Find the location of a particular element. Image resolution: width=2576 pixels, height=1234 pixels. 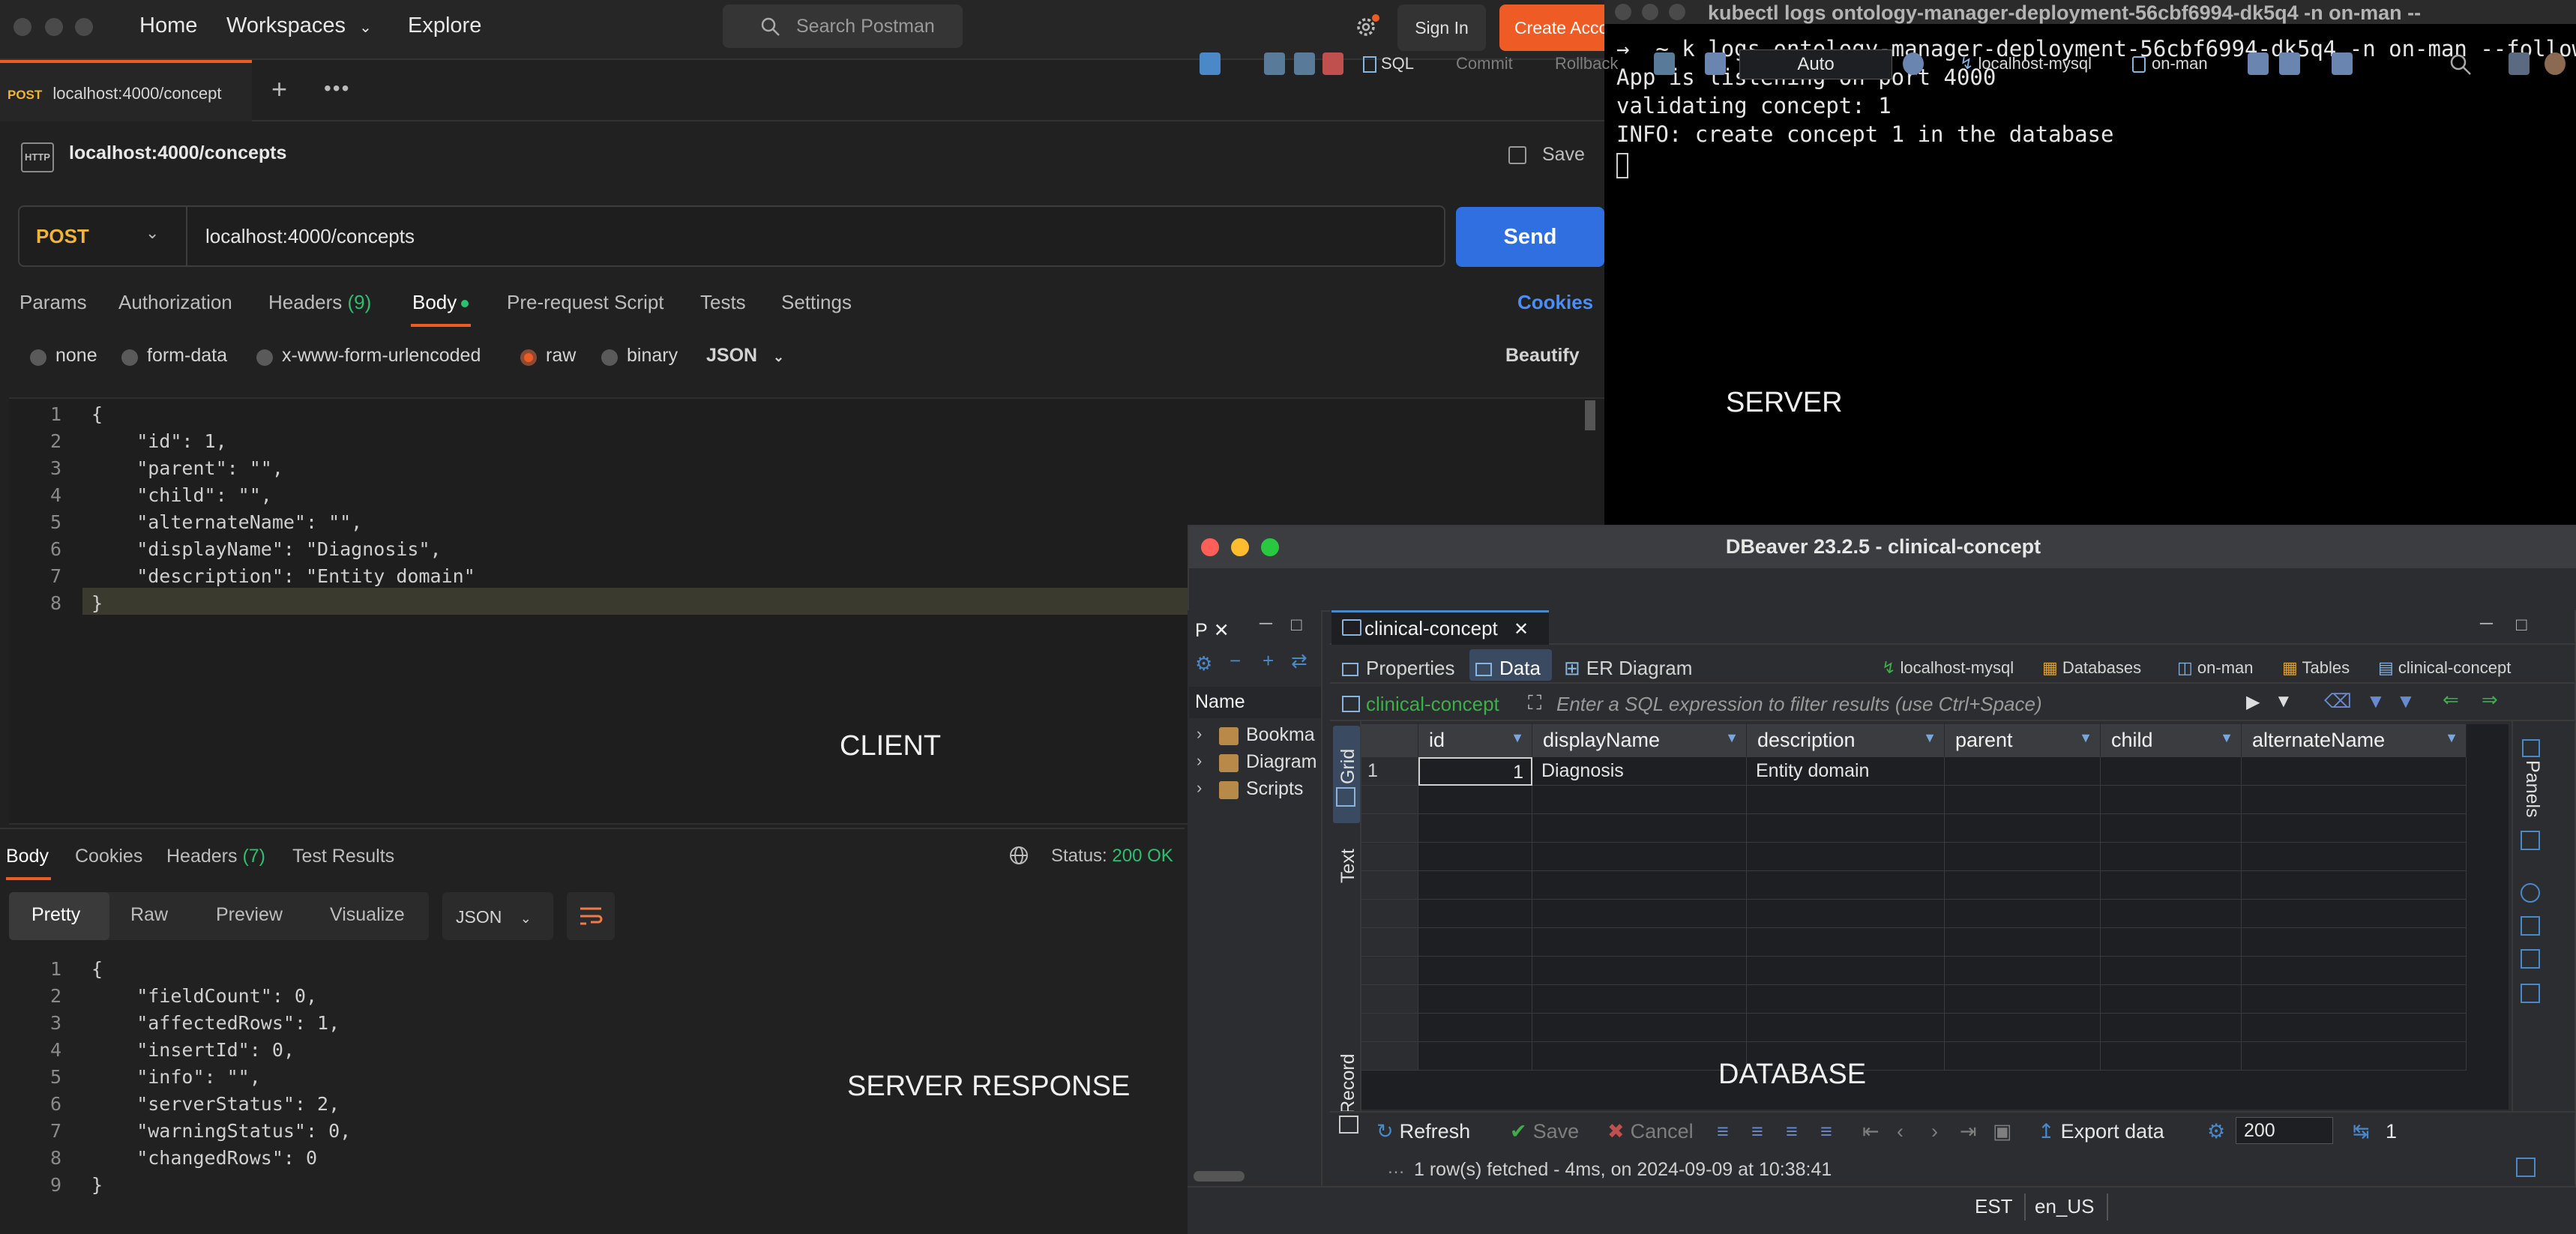

minimize-editor-icon: ─ is located at coordinates (2487, 623).